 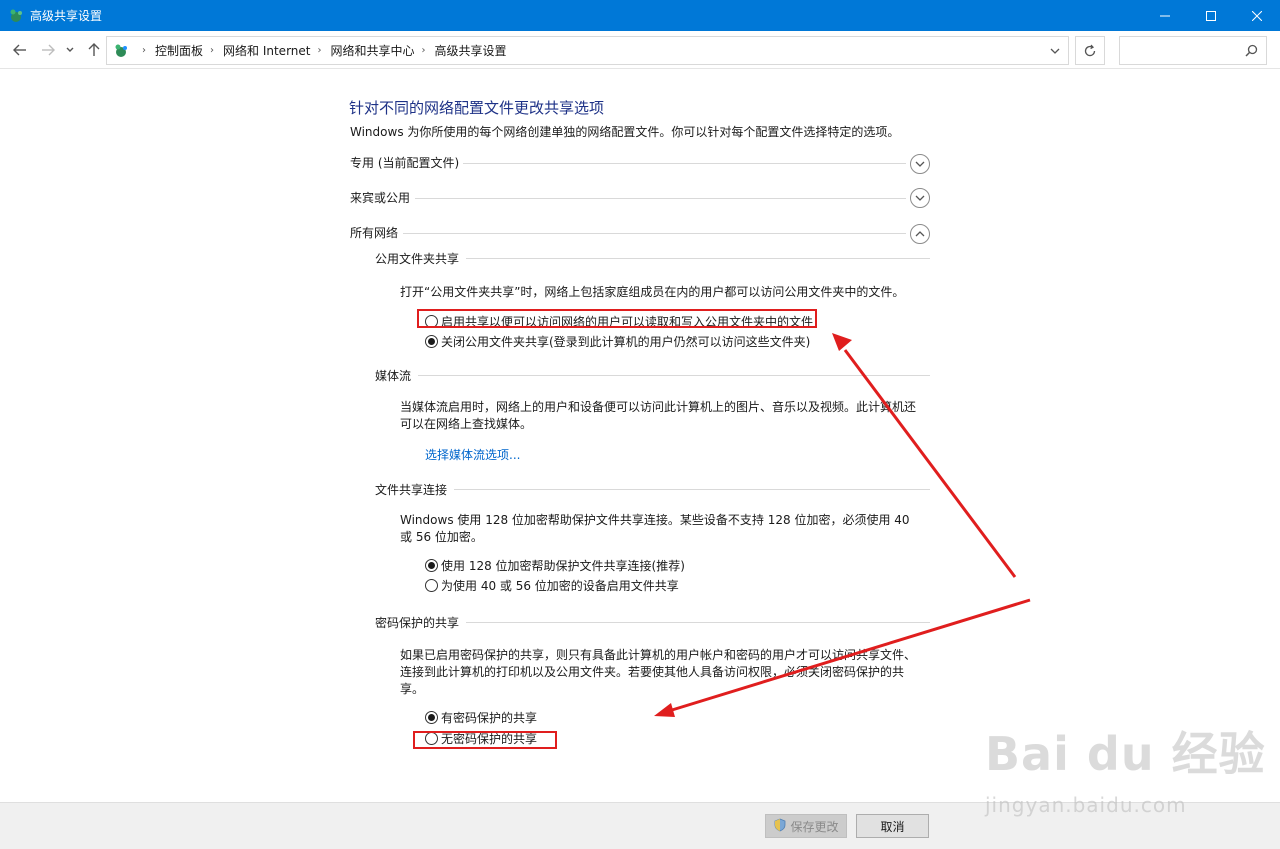 I want to click on maximize-button, so click(x=1211, y=15).